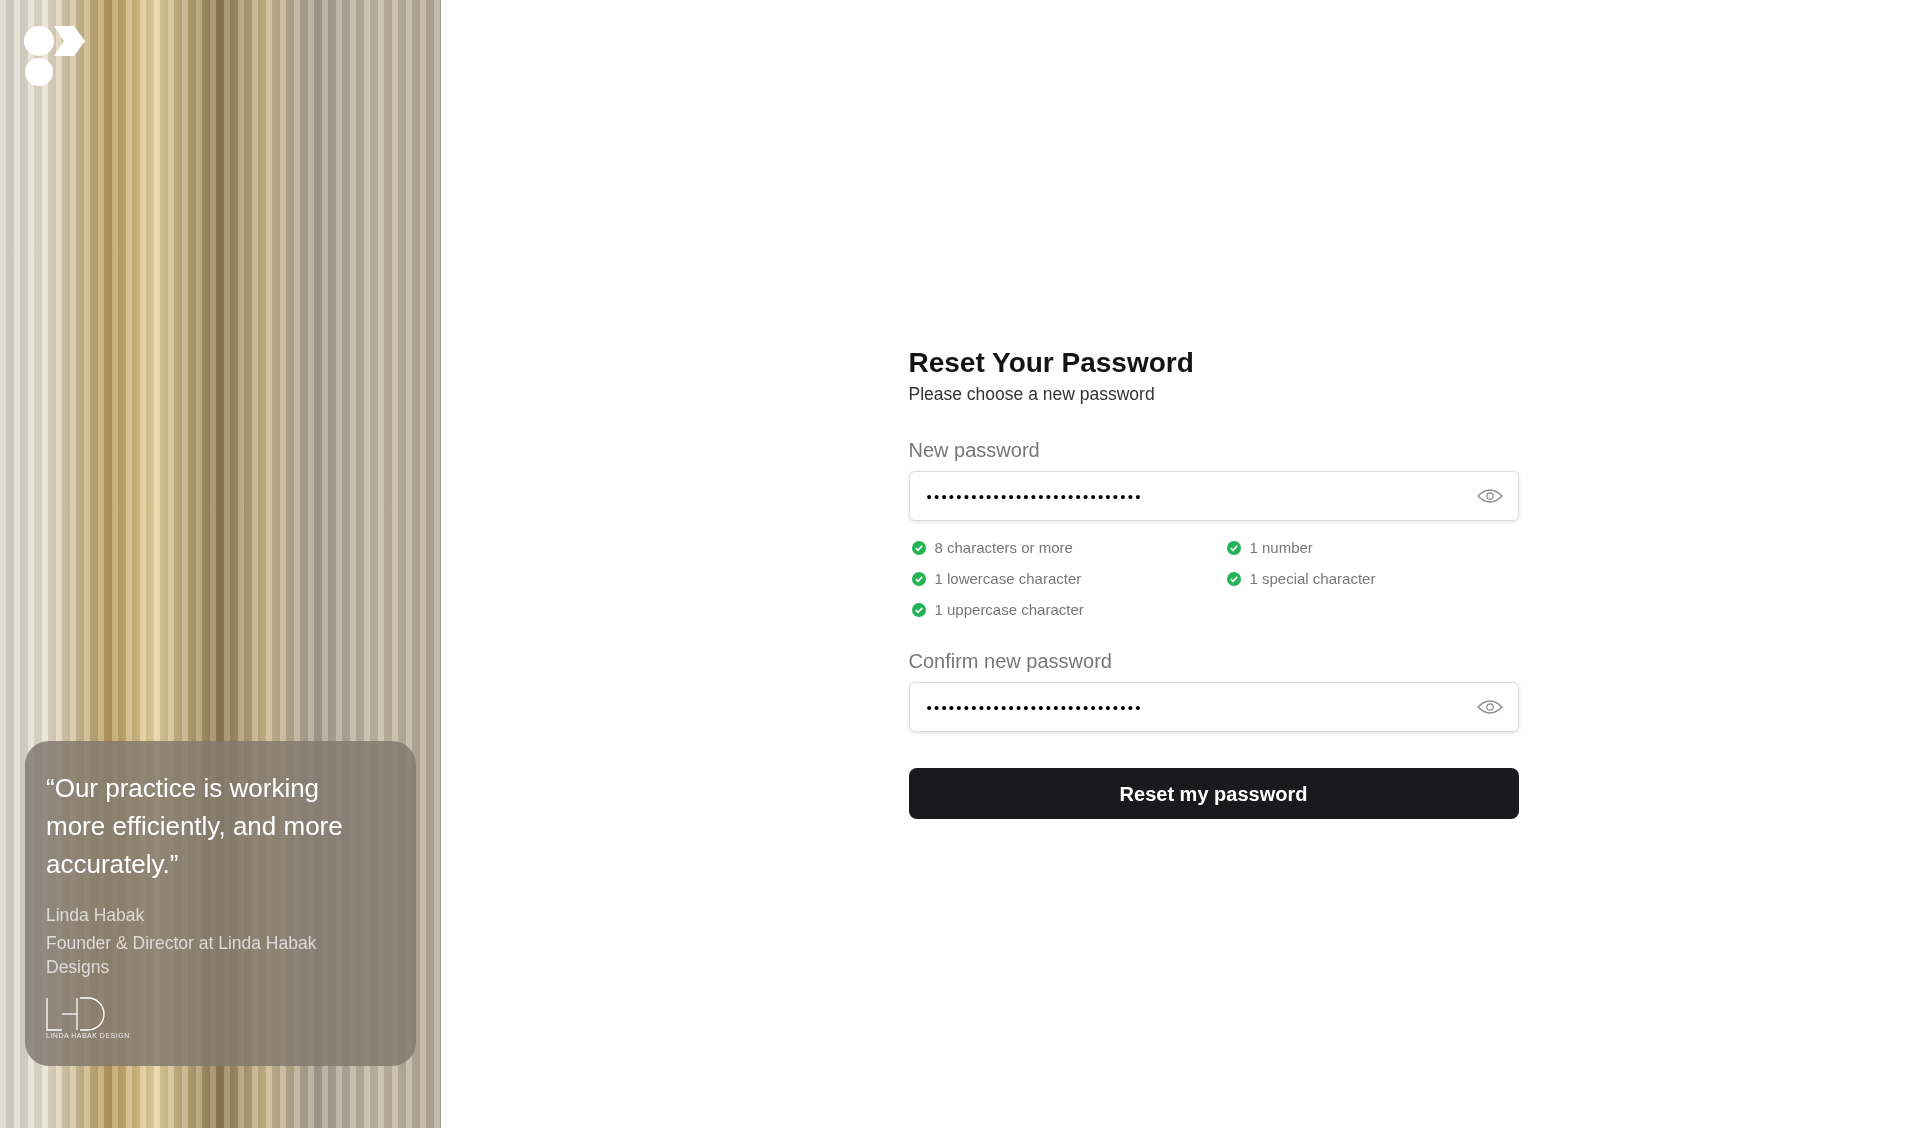  I want to click on page-title: Reset Your Password, so click(1051, 363).